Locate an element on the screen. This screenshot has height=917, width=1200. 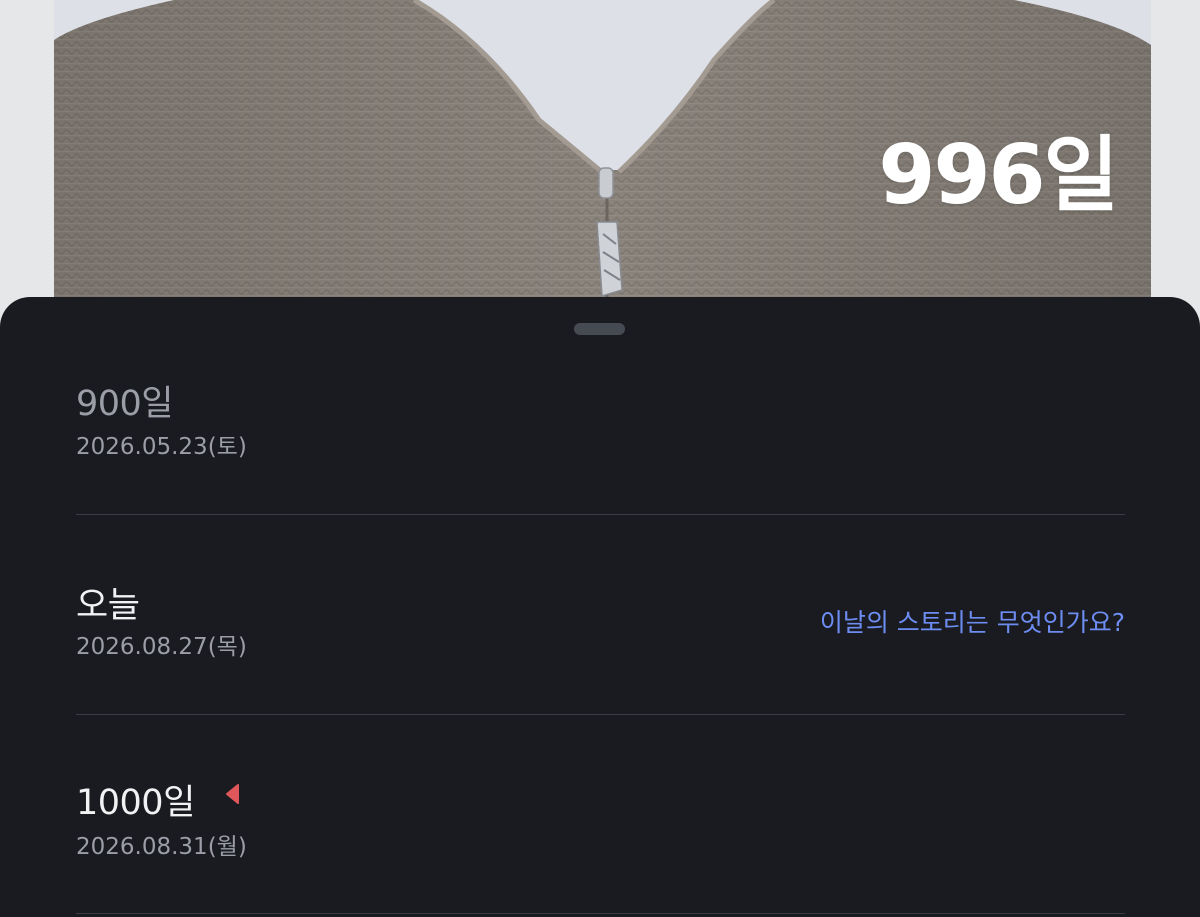
milestone-next-title: 1000일 is located at coordinates (135, 803).